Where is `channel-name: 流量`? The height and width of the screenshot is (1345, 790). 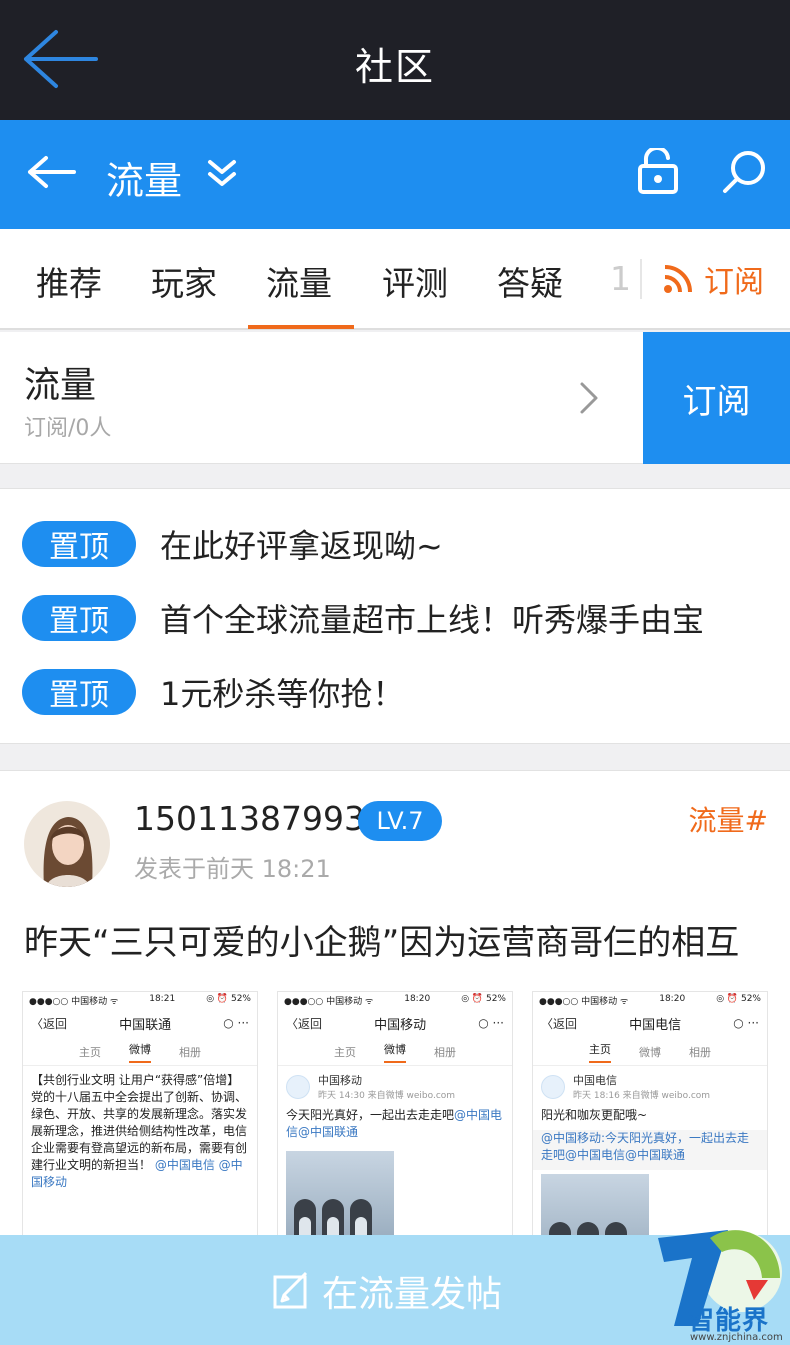 channel-name: 流量 is located at coordinates (60, 385).